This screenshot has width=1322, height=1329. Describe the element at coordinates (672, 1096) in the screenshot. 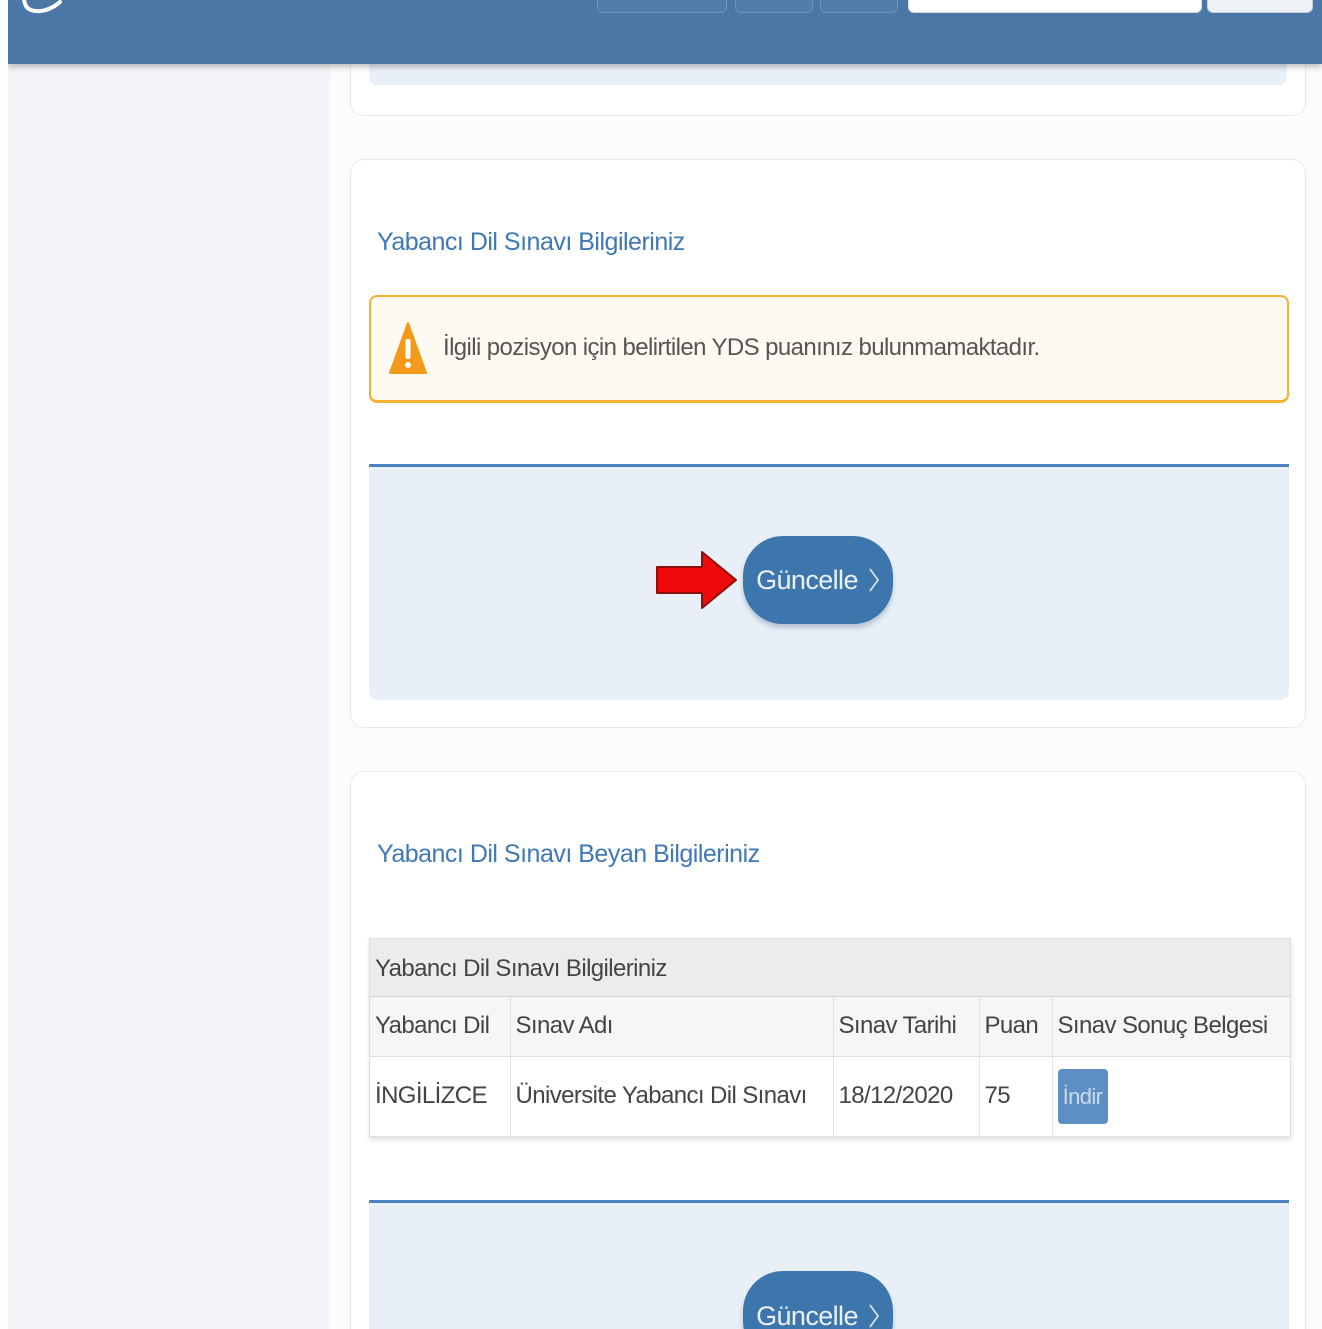

I see `cell-exam-name: Üniversite Yabancı Dil Sınavı` at that location.